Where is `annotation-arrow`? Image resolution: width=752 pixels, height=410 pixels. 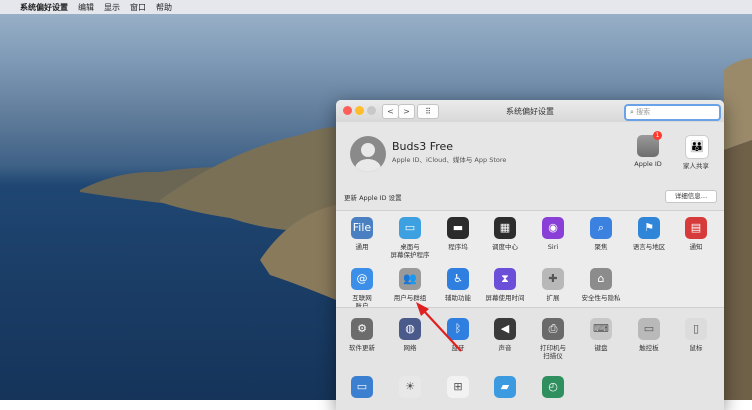
annotation-arrow is located at coordinates (439, 327).